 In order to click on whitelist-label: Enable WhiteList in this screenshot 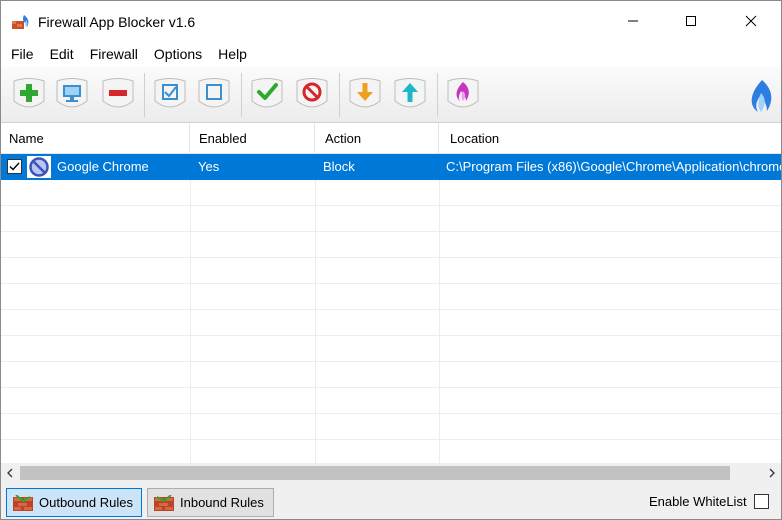, I will do `click(698, 501)`.